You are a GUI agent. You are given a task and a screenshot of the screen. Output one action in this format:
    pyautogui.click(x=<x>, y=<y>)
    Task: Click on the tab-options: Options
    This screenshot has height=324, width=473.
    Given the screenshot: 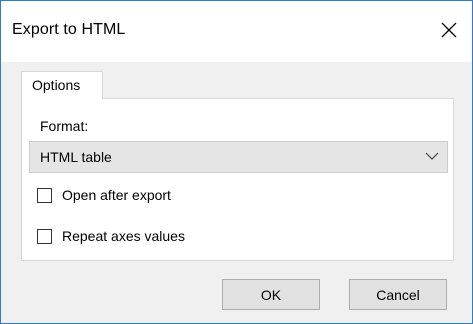 What is the action you would take?
    pyautogui.click(x=62, y=85)
    